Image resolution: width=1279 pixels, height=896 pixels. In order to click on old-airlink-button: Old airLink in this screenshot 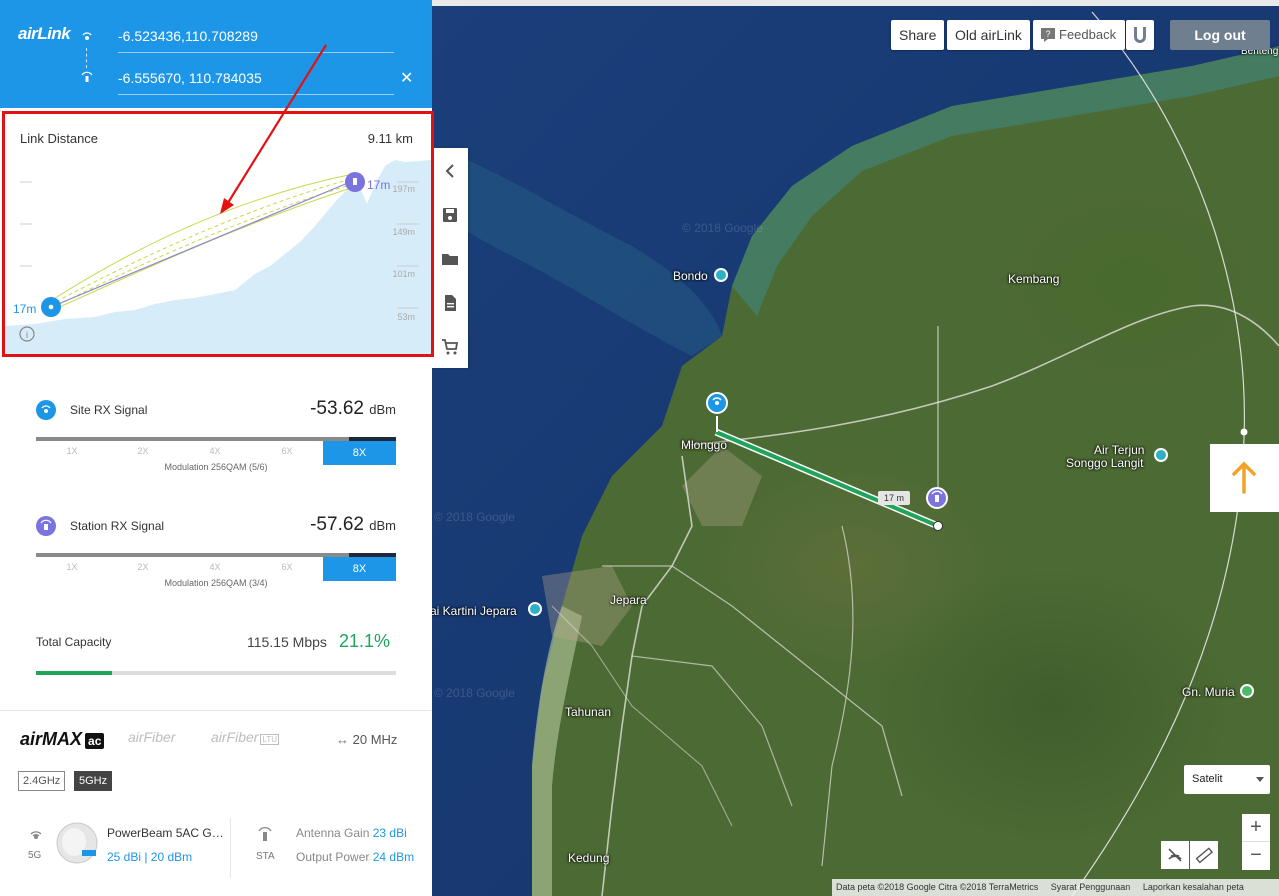, I will do `click(988, 35)`.